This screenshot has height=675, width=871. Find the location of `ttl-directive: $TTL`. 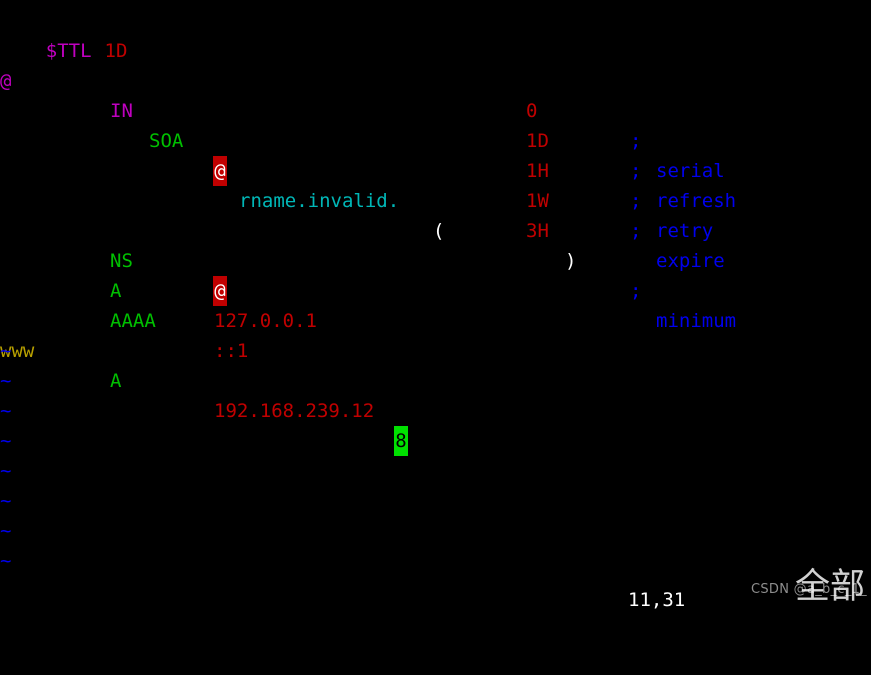

ttl-directive: $TTL is located at coordinates (68, 51).